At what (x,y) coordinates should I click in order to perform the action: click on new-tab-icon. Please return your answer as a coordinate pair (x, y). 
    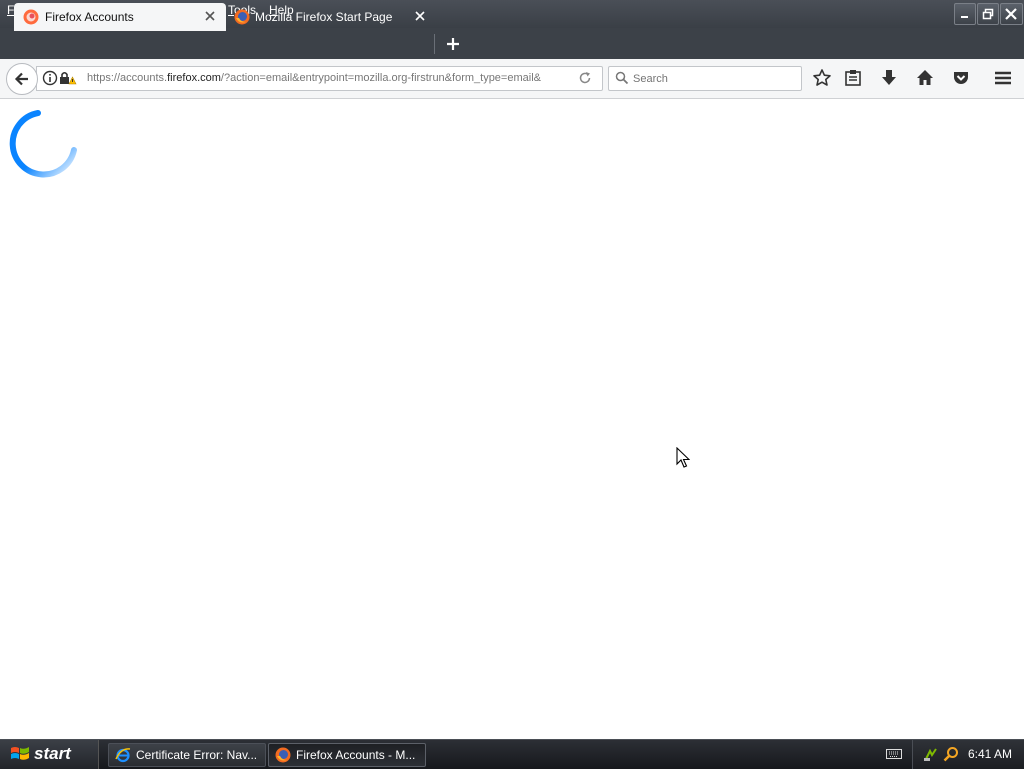
    Looking at the image, I should click on (453, 44).